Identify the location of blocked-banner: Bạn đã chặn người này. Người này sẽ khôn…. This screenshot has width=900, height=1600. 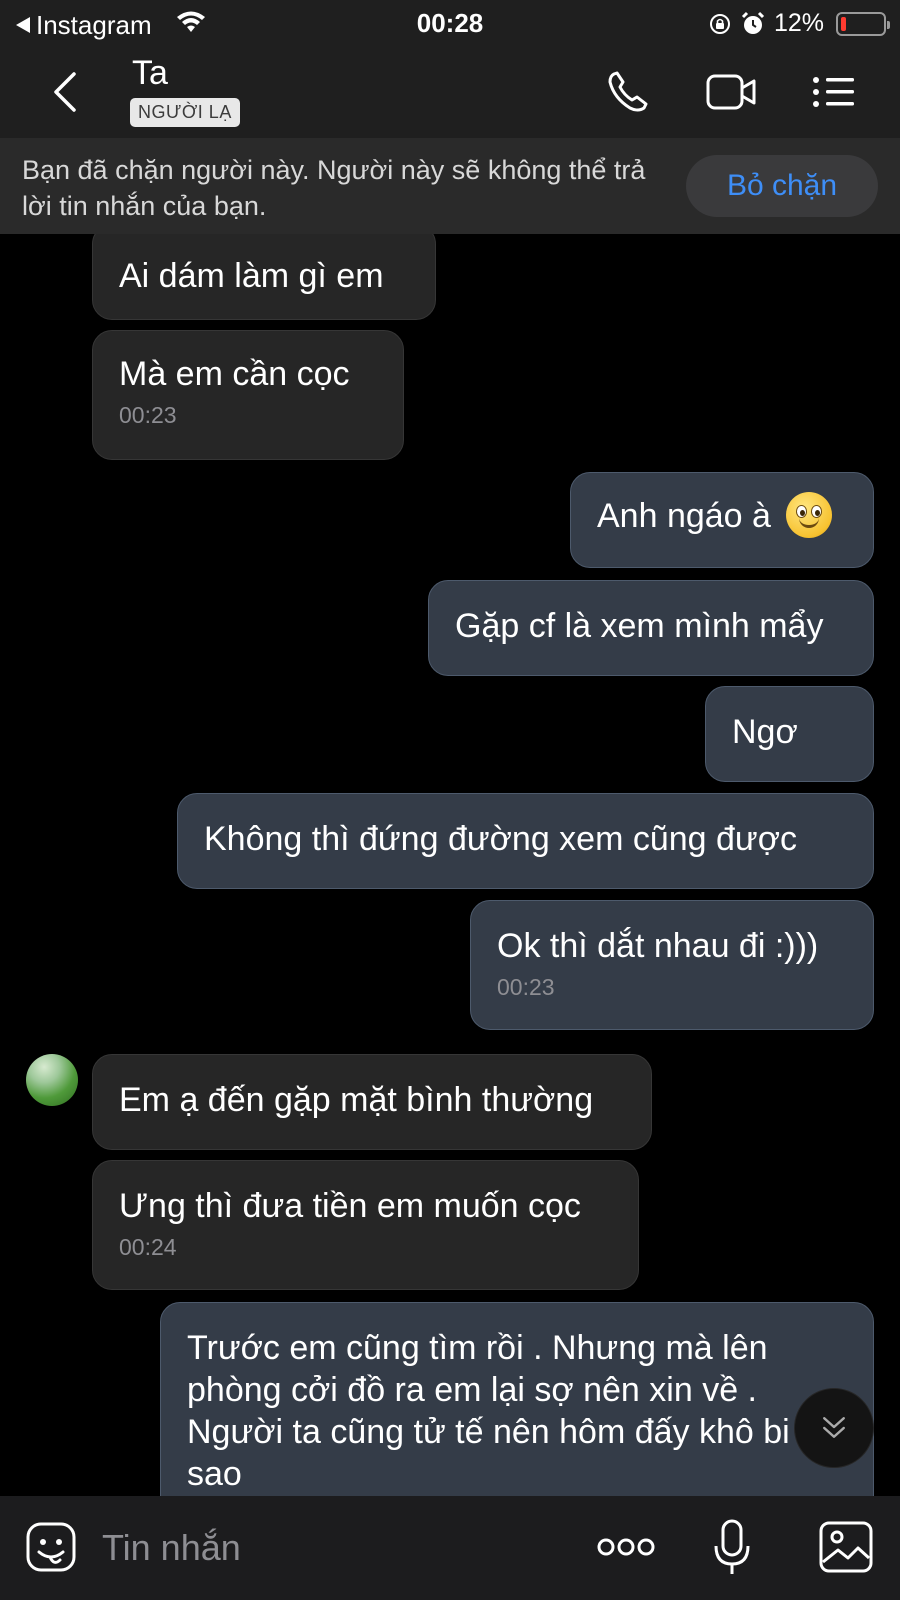
(450, 186).